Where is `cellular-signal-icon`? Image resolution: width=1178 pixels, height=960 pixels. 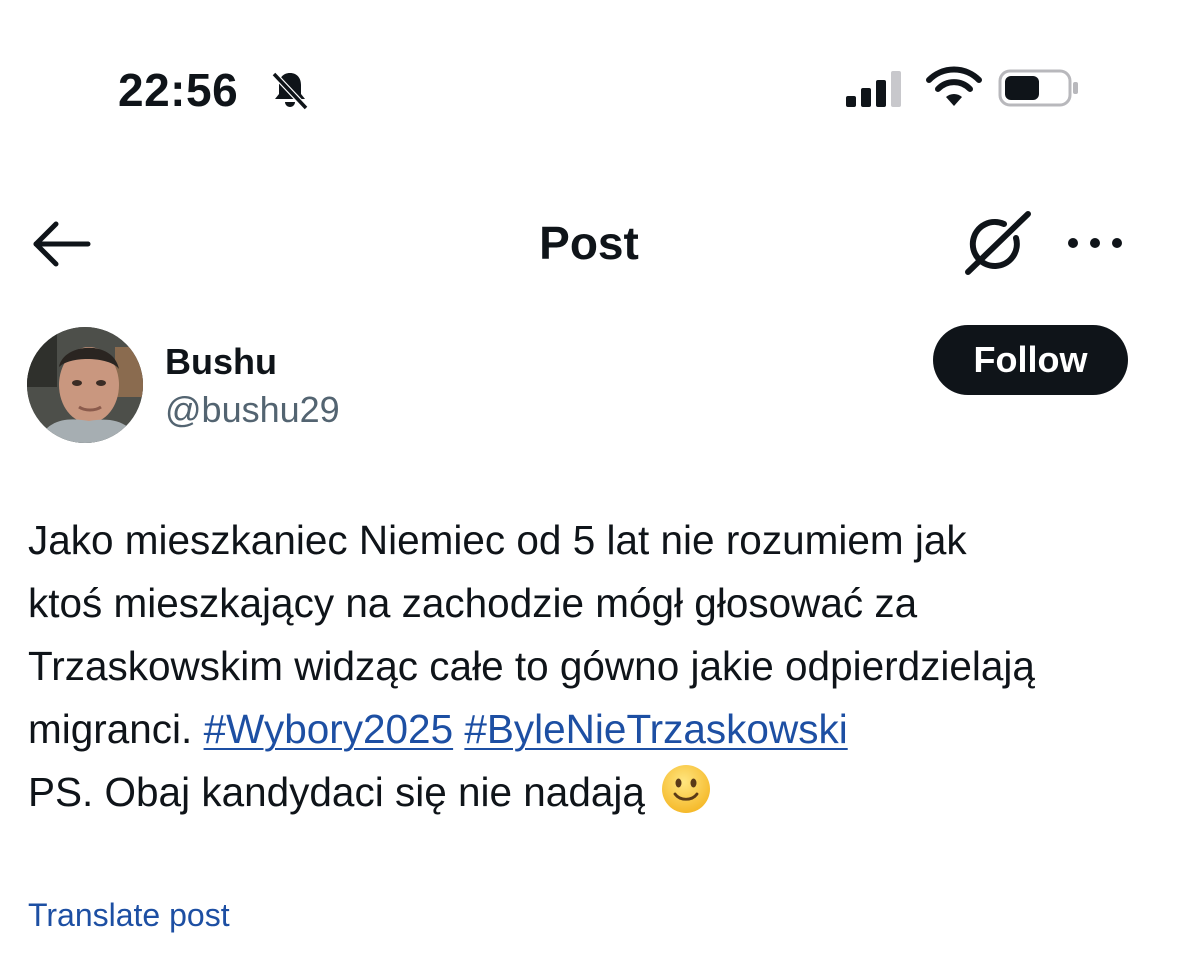 cellular-signal-icon is located at coordinates (873, 89).